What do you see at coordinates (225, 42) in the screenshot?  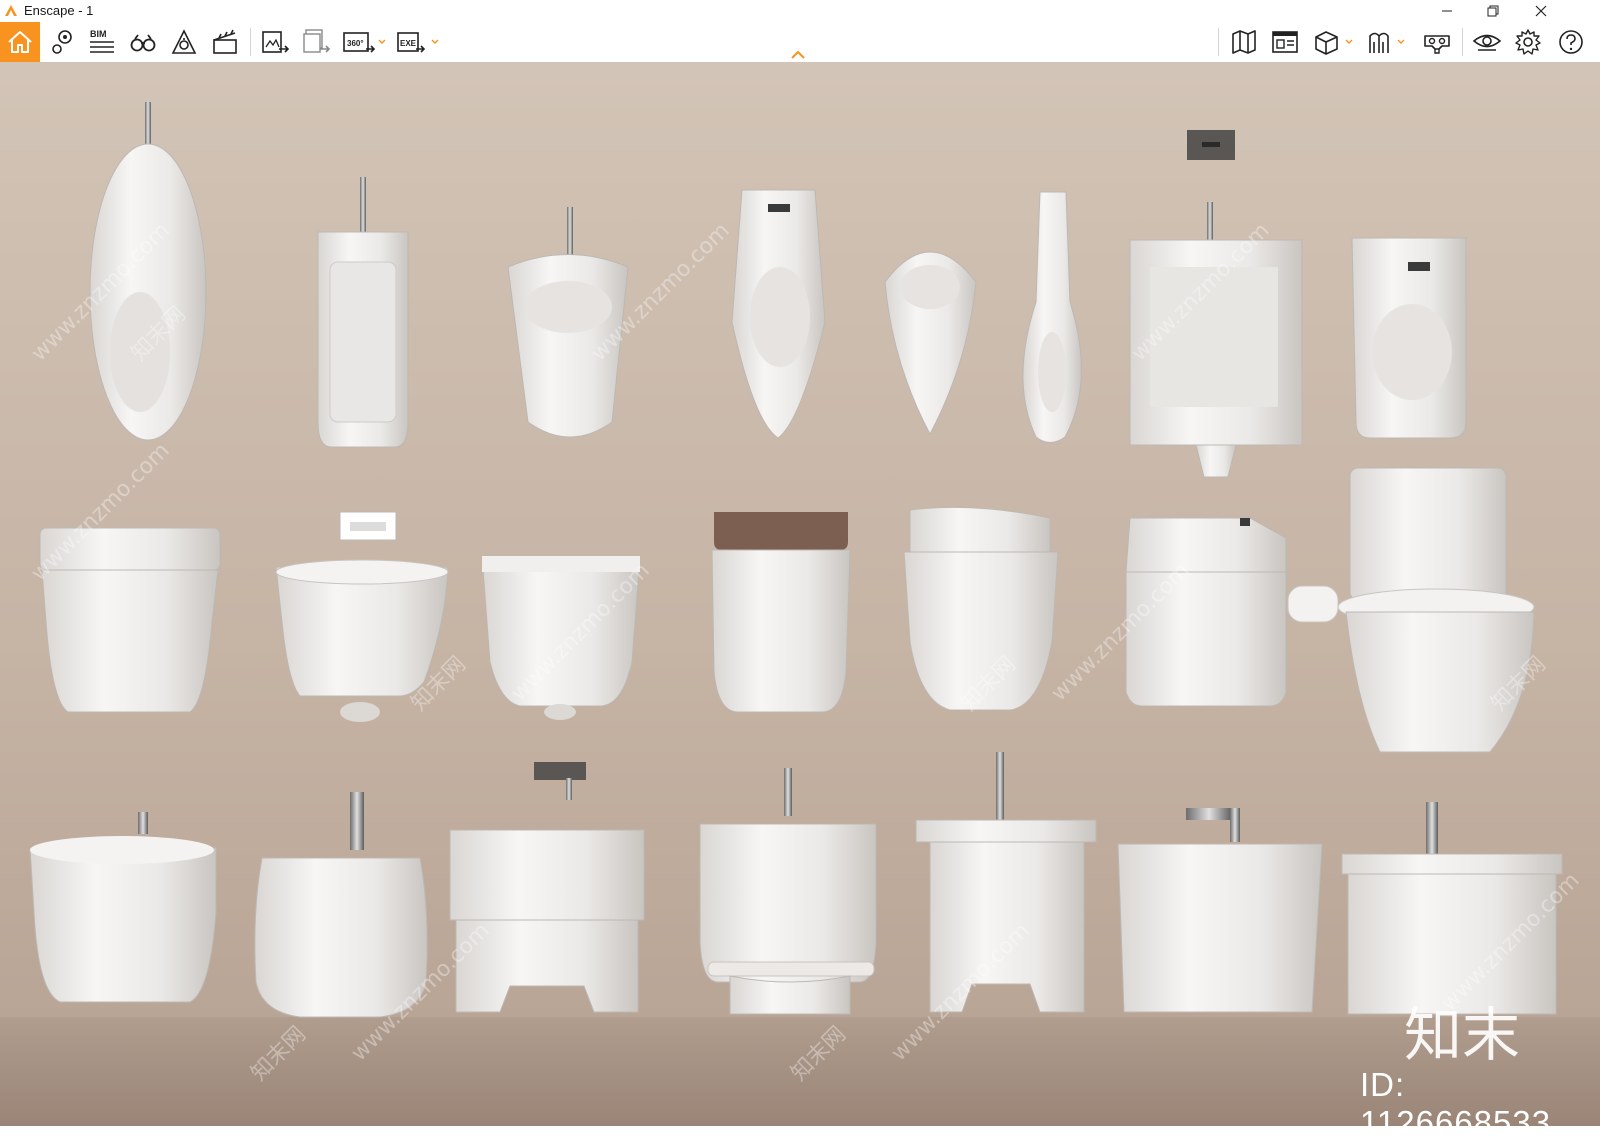 I see `clapperboard-icon` at bounding box center [225, 42].